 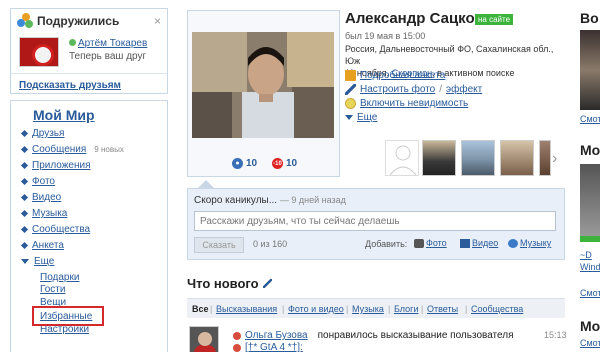 I want to click on suggest-friends-link: Подсказать друзьям, so click(x=70, y=85).